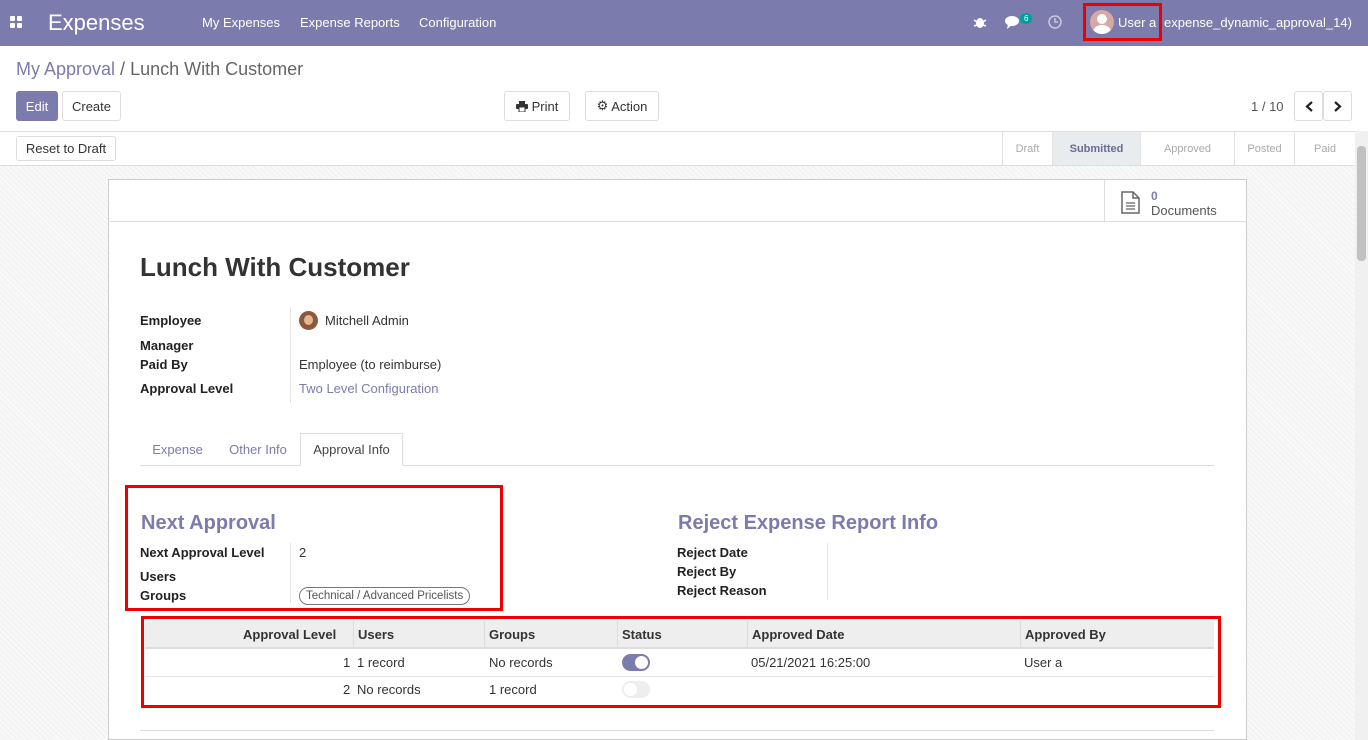 The image size is (1368, 740). I want to click on cell-groups: 1 record, so click(513, 689).